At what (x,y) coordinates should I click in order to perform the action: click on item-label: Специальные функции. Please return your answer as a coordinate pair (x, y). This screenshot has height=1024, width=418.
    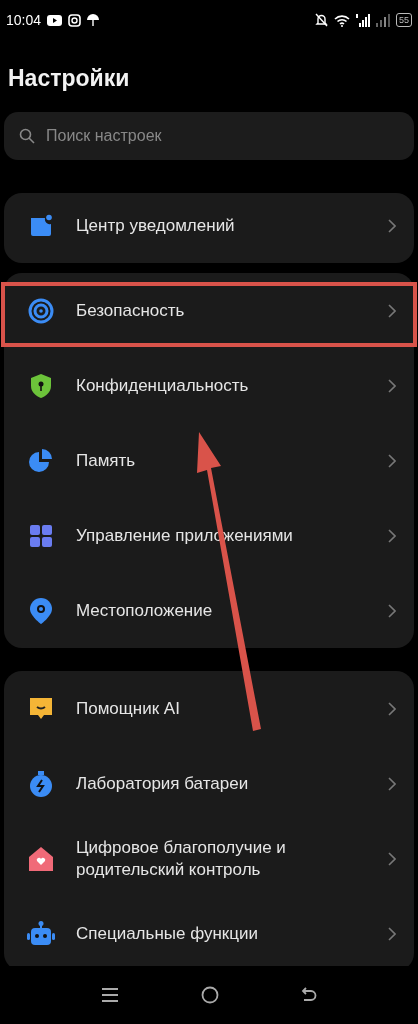
    Looking at the image, I should click on (168, 933).